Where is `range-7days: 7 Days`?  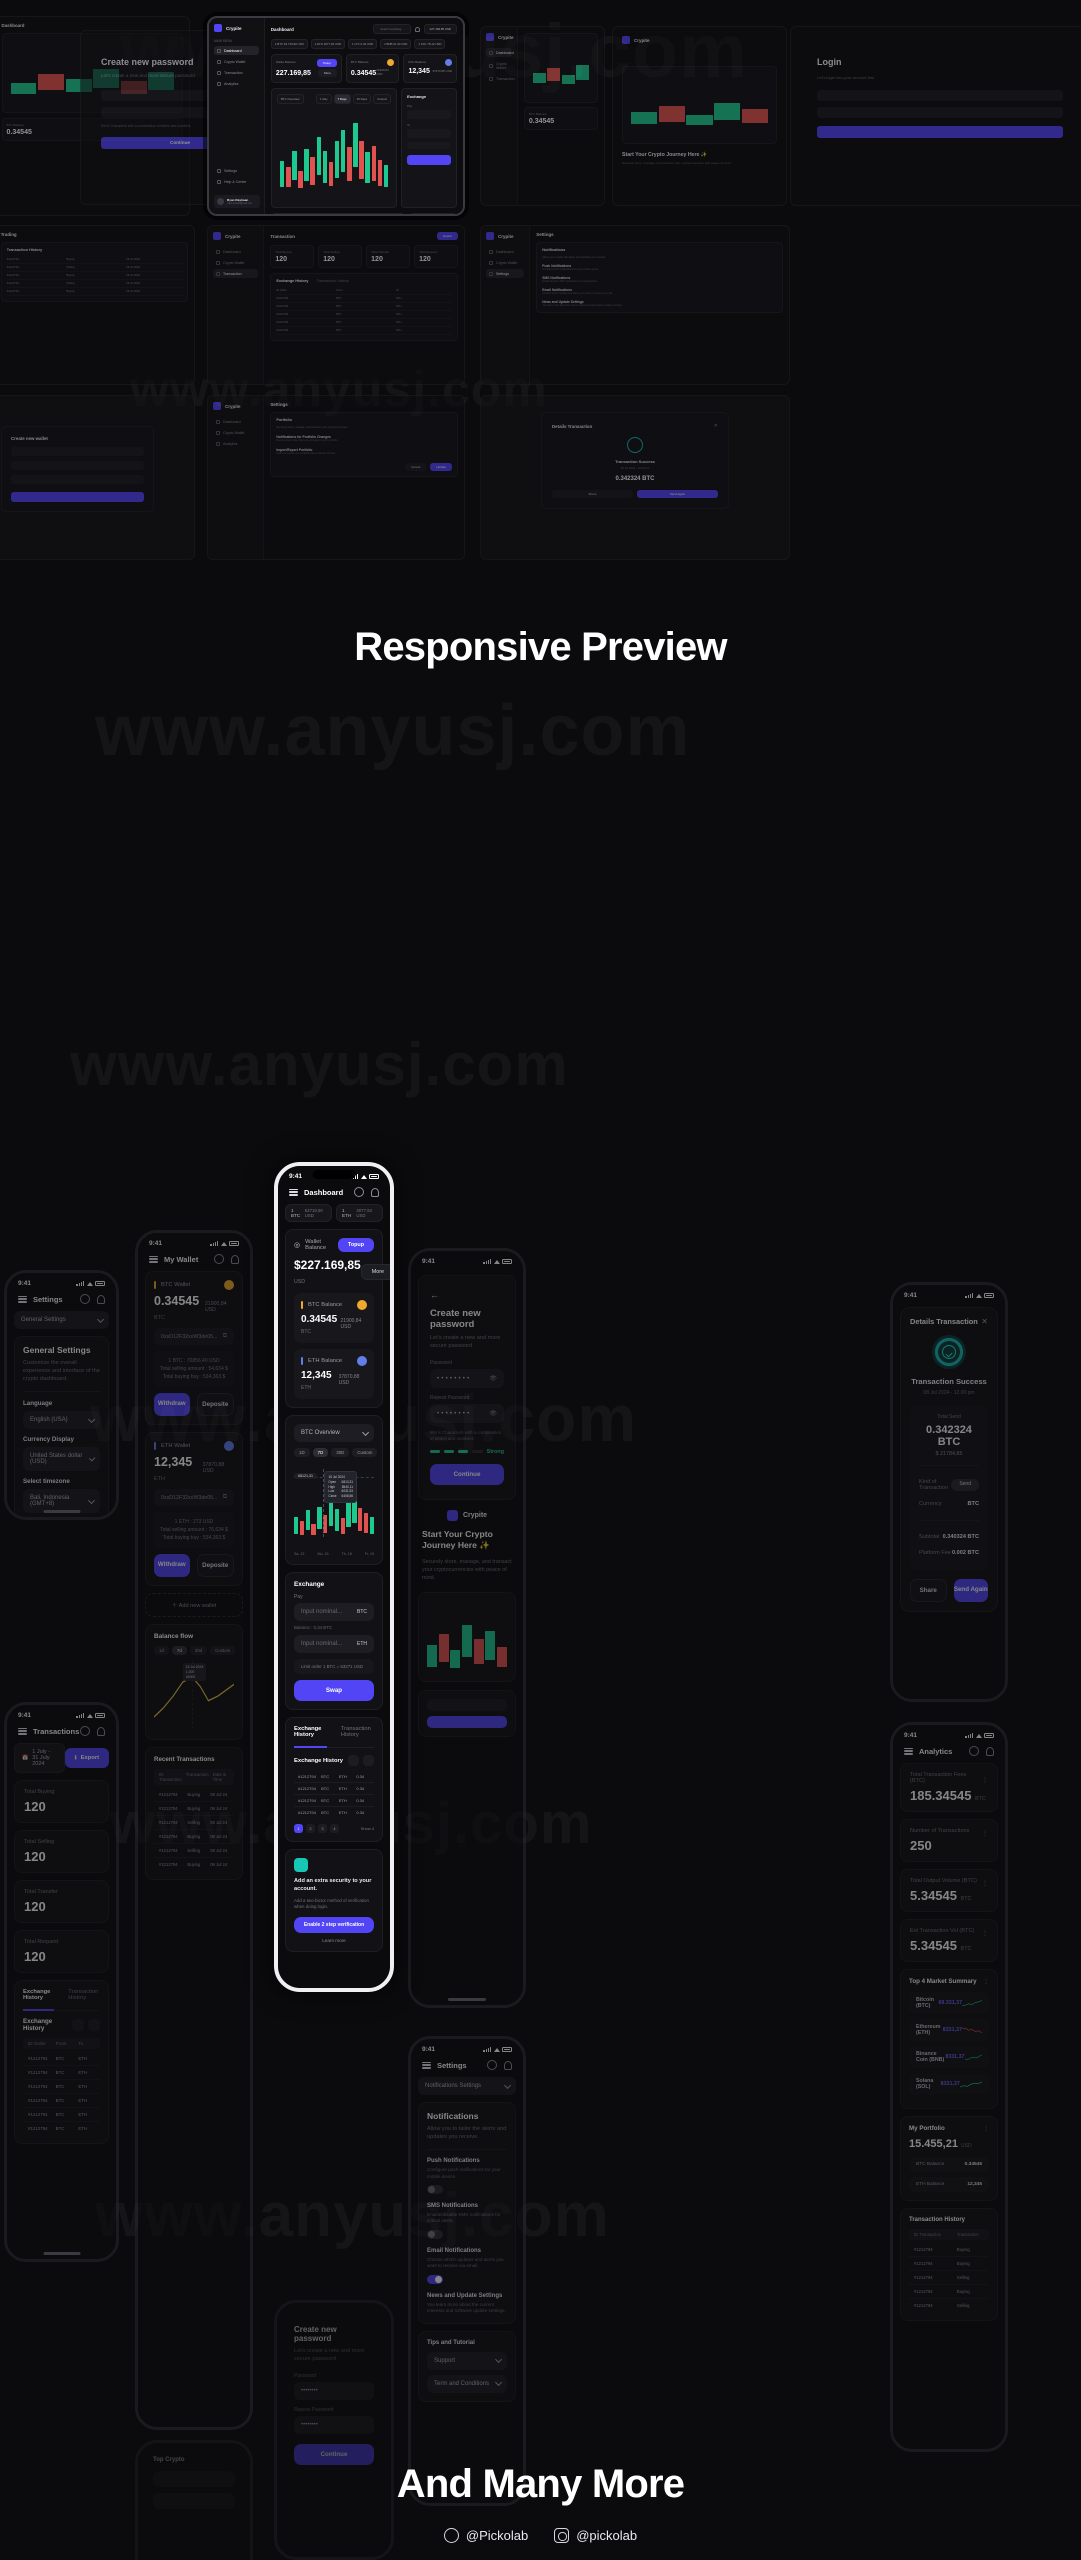 range-7days: 7 Days is located at coordinates (342, 99).